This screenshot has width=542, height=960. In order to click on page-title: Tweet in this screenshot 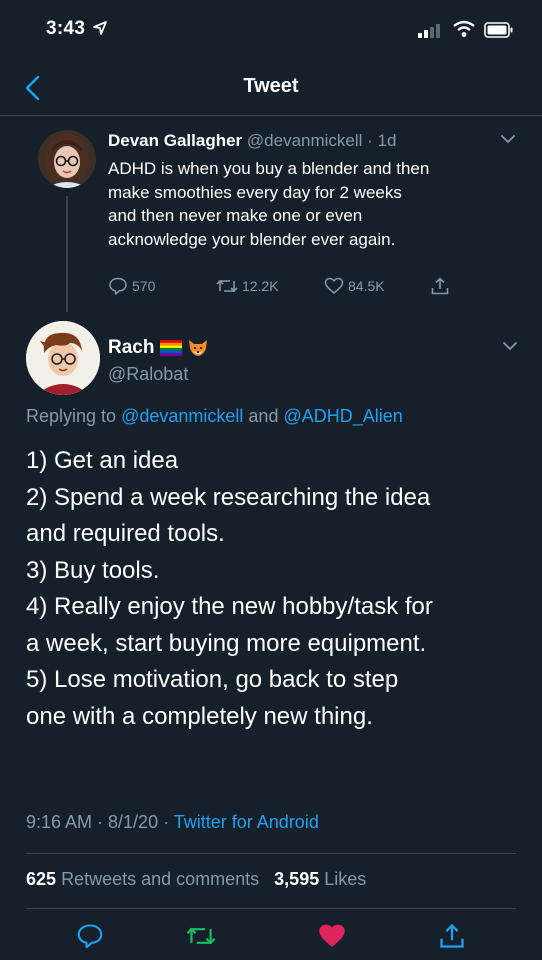, I will do `click(271, 86)`.